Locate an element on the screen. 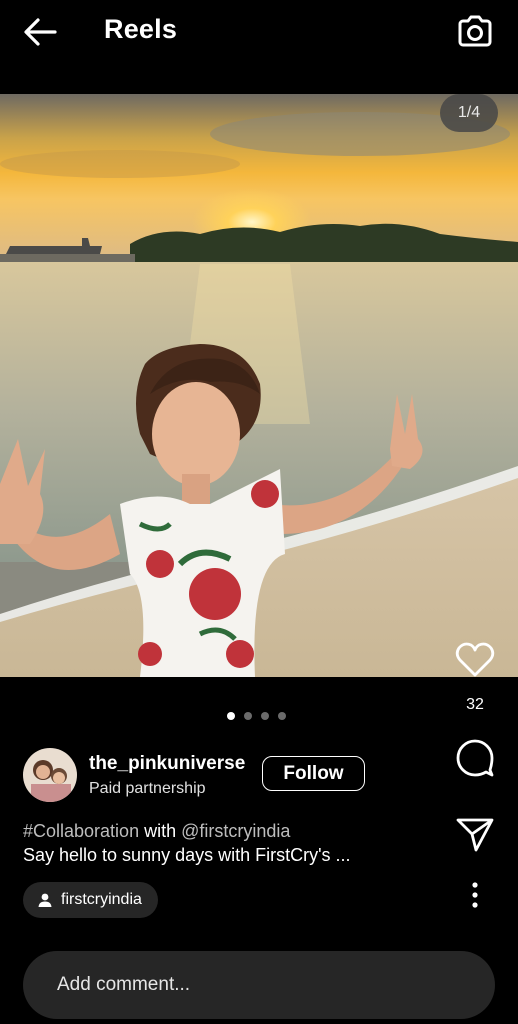  avatar is located at coordinates (50, 775).